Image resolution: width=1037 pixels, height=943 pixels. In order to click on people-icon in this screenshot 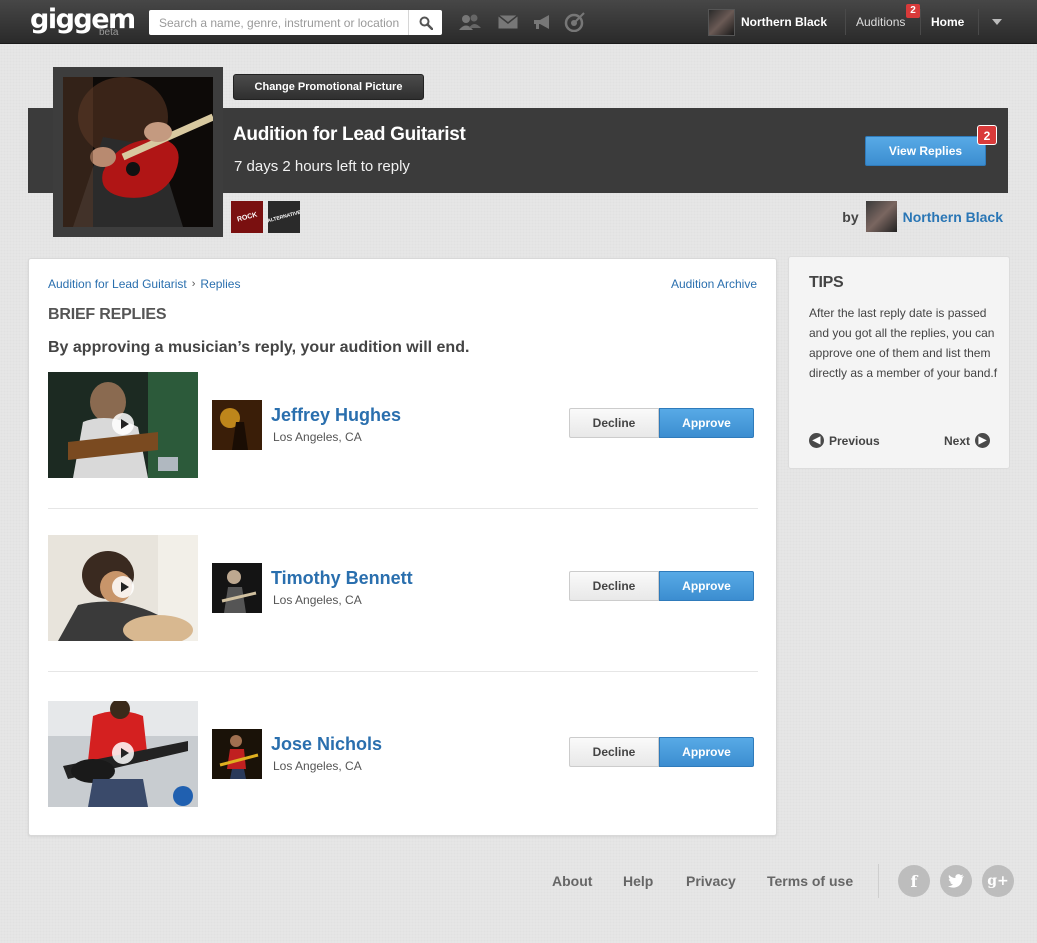, I will do `click(470, 22)`.